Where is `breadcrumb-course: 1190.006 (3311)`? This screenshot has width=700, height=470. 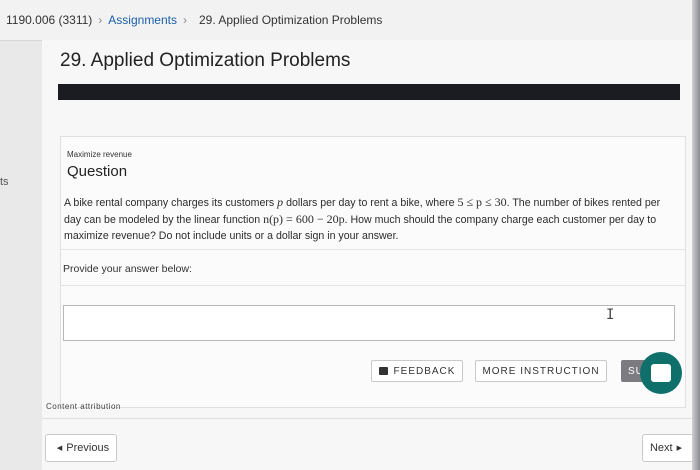 breadcrumb-course: 1190.006 (3311) is located at coordinates (49, 20).